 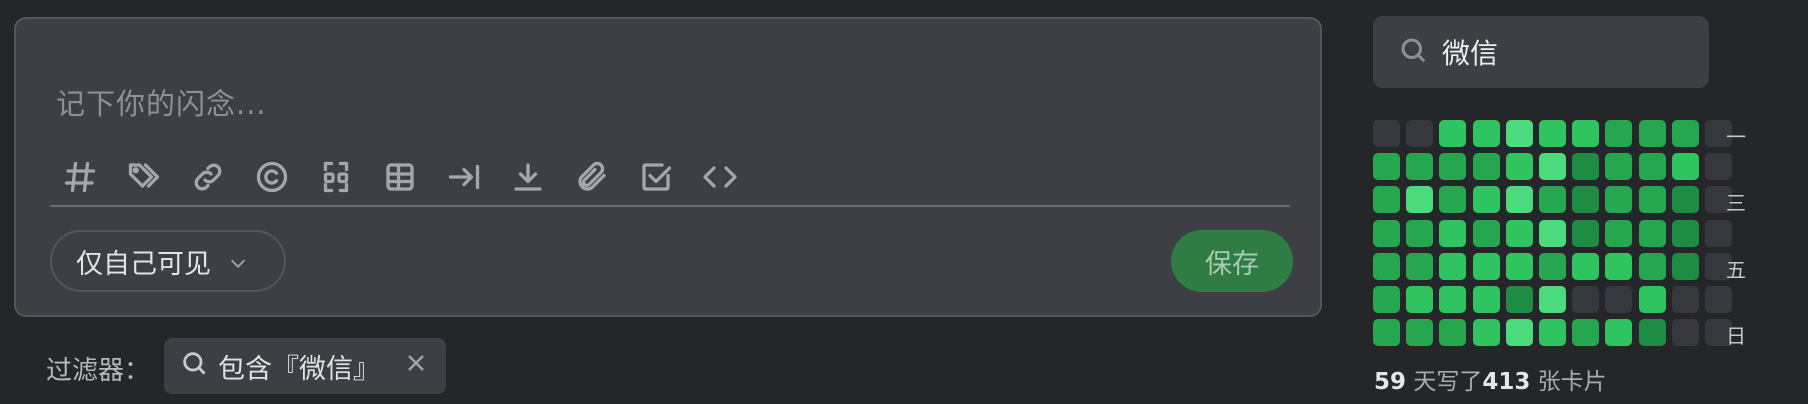 I want to click on search-input: 微信, so click(x=1541, y=52).